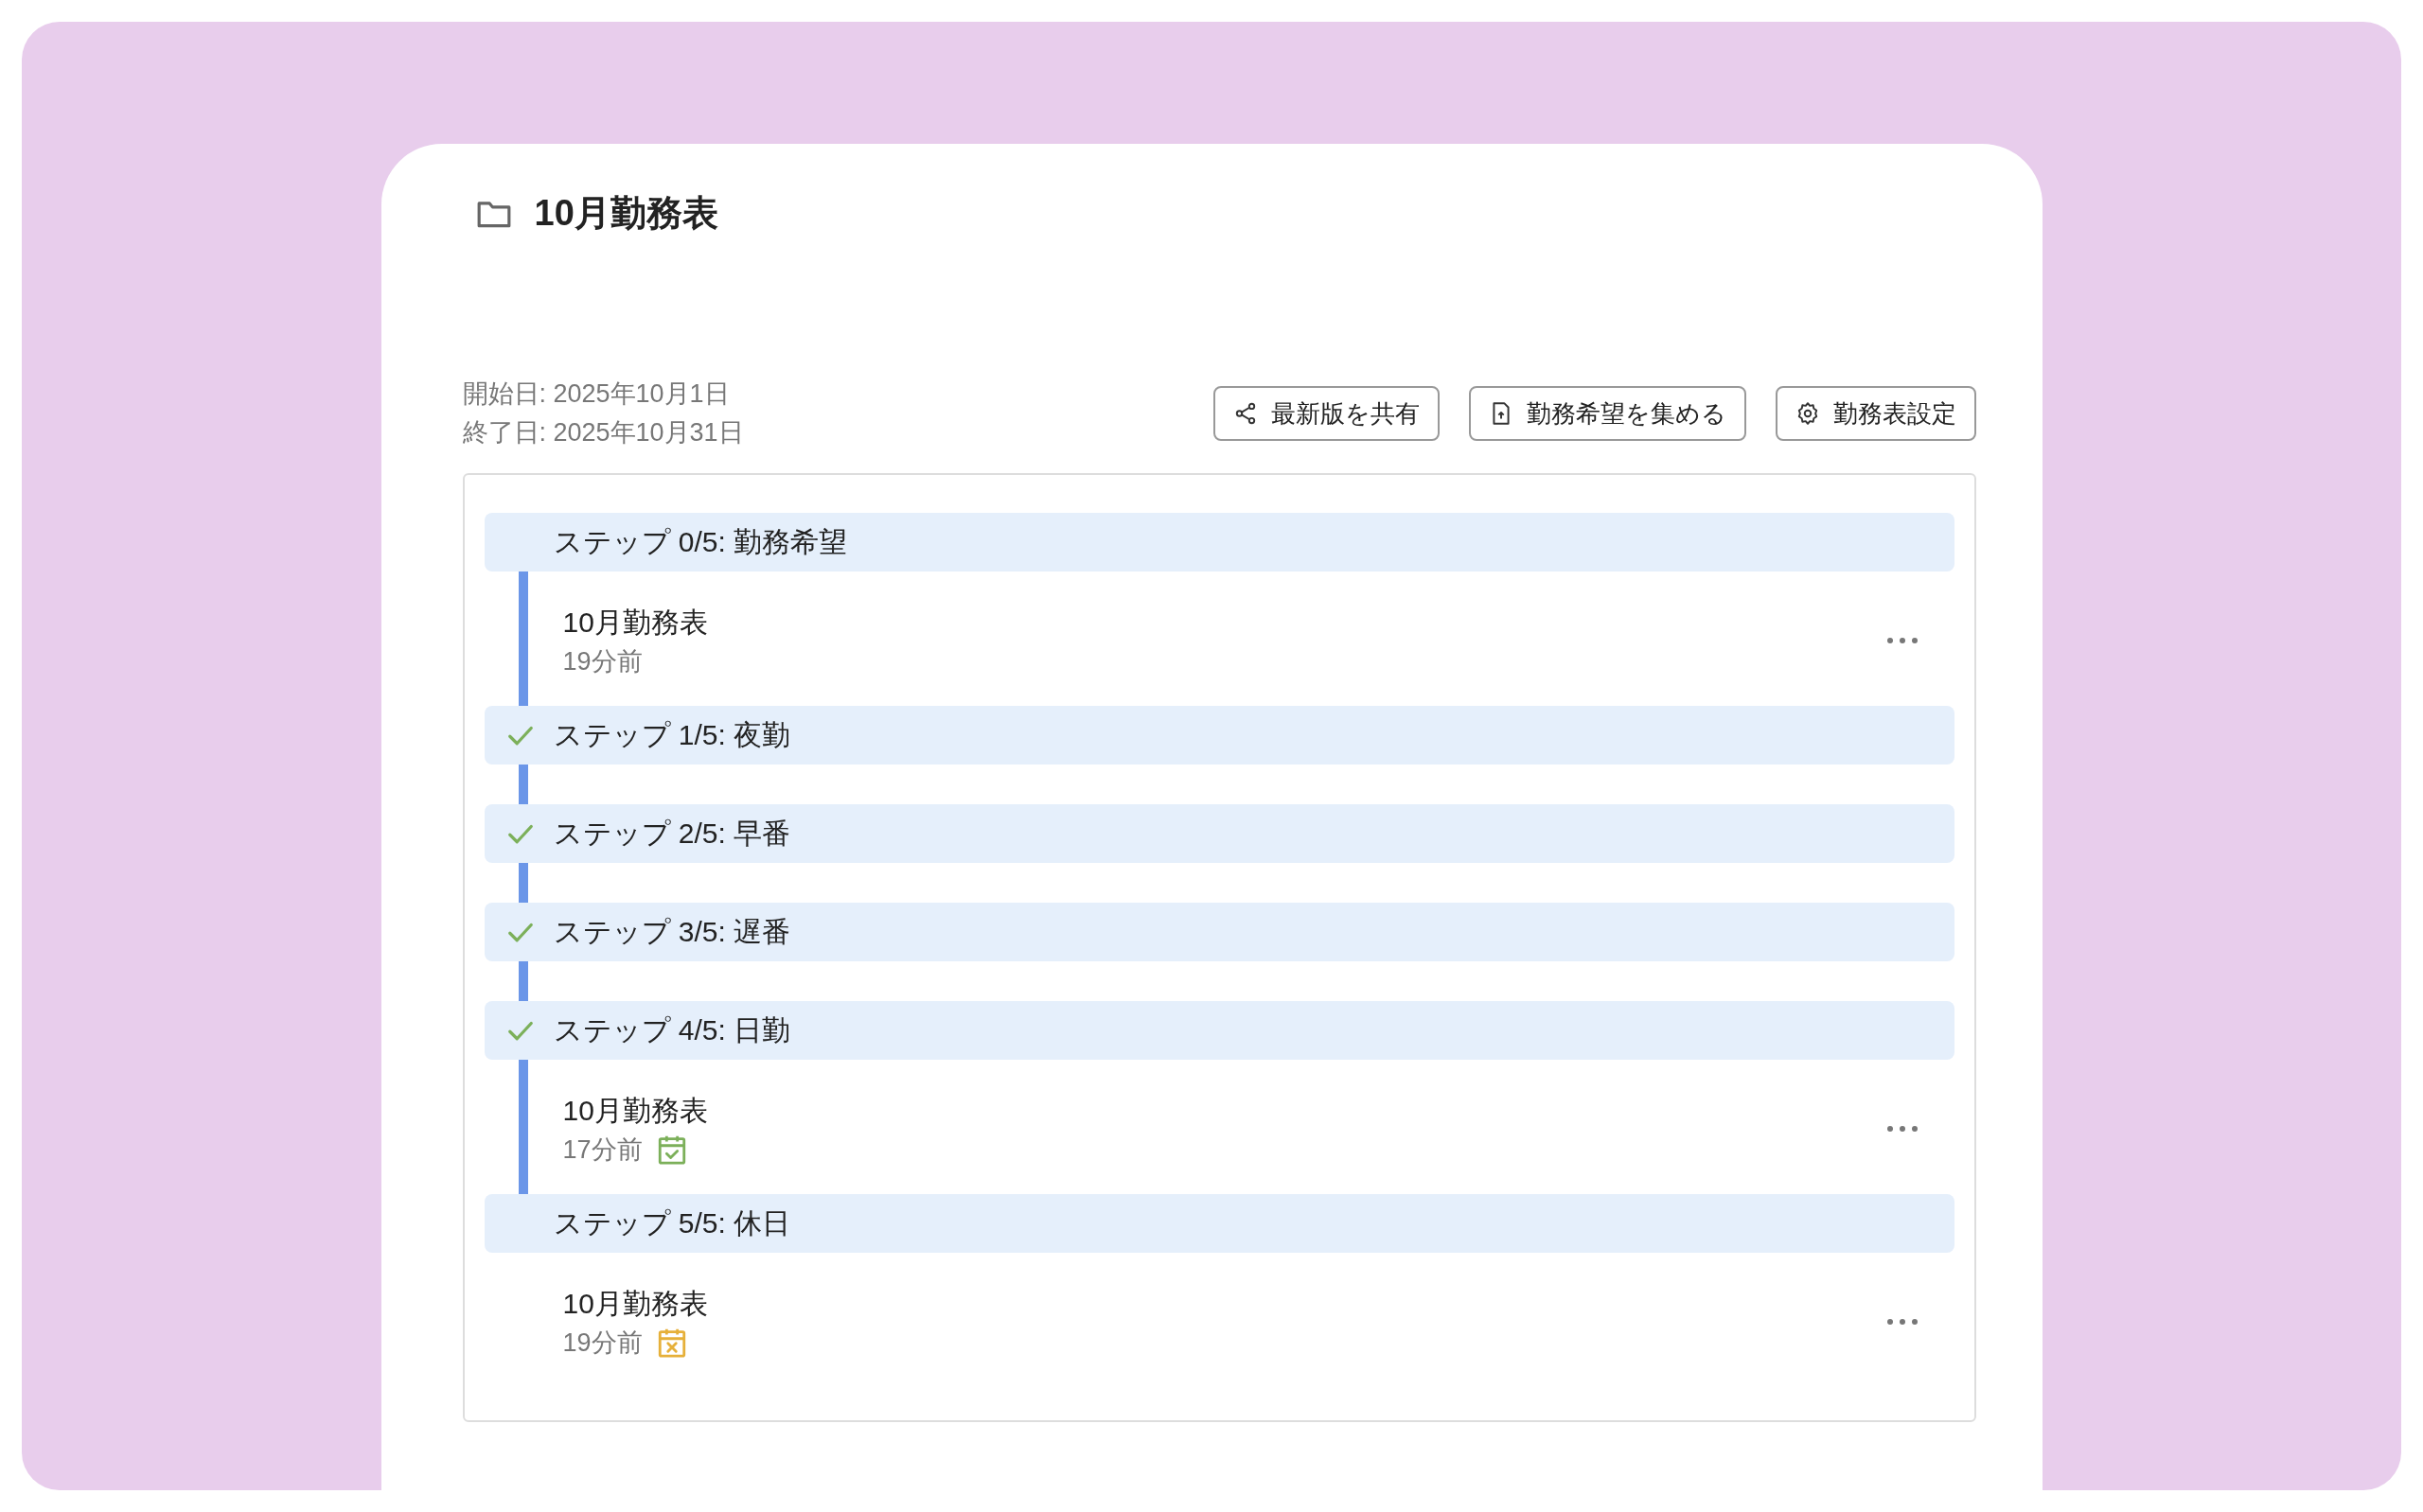  What do you see at coordinates (602, 1150) in the screenshot?
I see `timestamp: 17分前` at bounding box center [602, 1150].